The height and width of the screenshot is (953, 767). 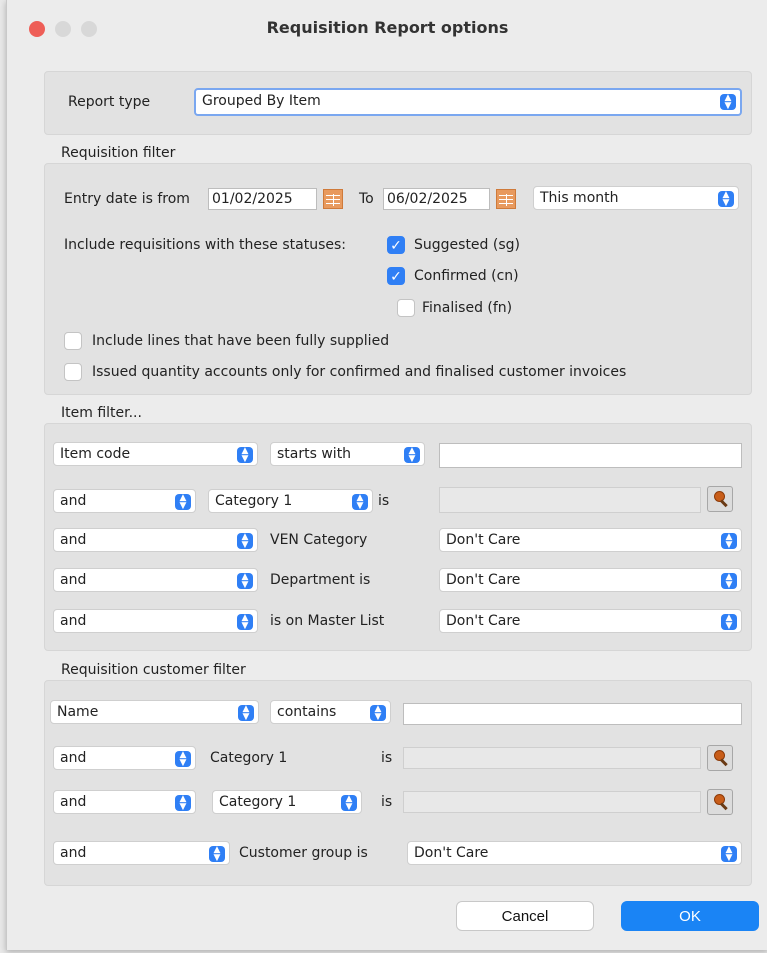 I want to click on title-bar: Requisition Report options, so click(x=387, y=28).